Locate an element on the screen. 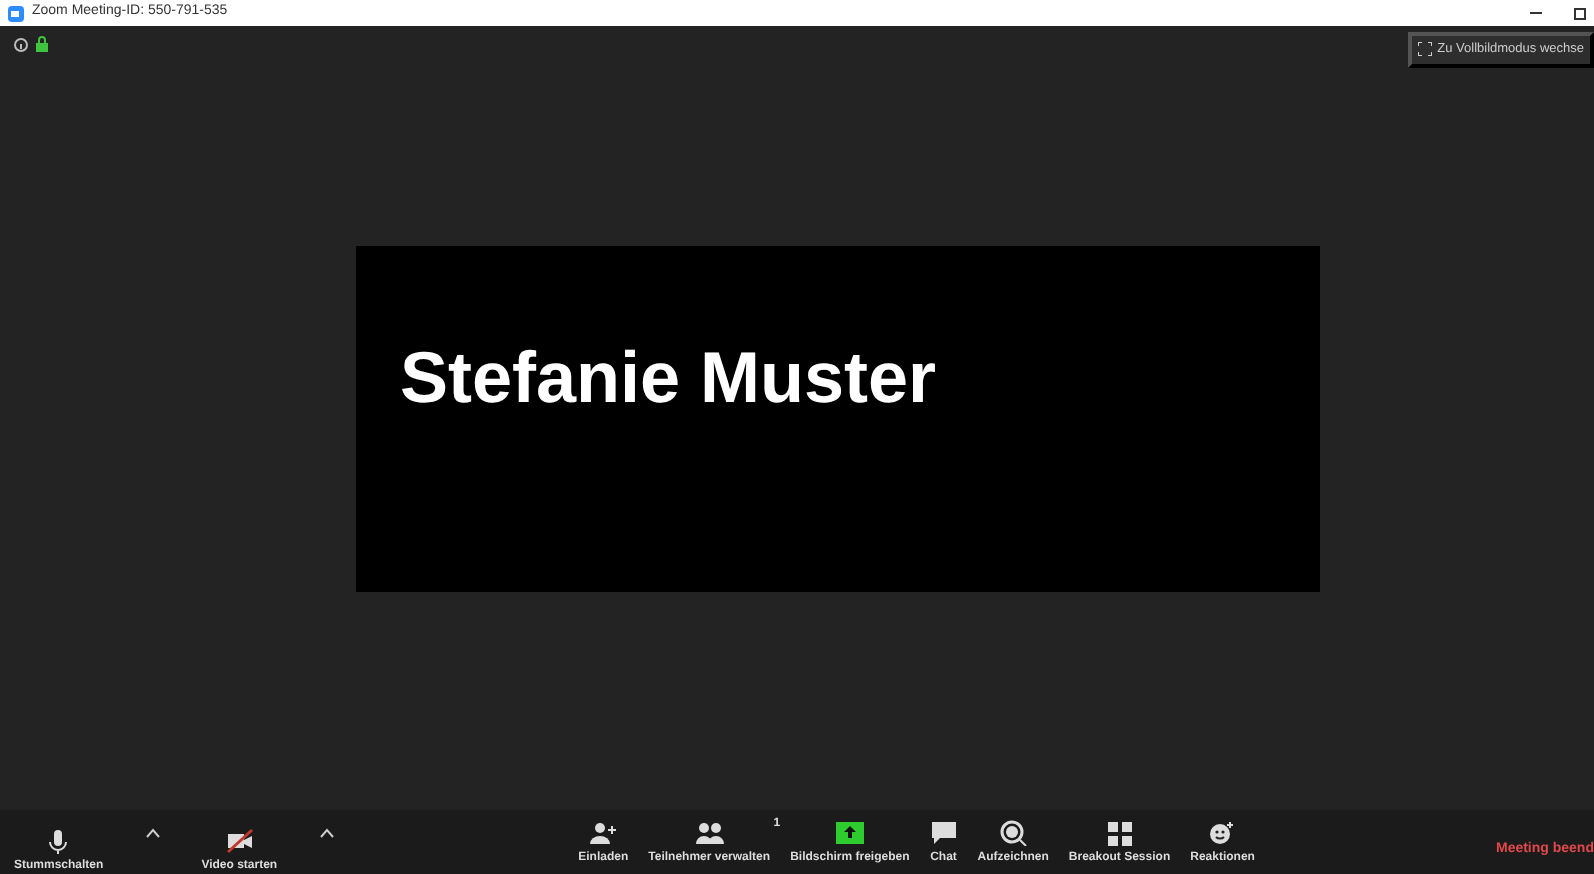 This screenshot has height=874, width=1594. grid-icon is located at coordinates (1119, 832).